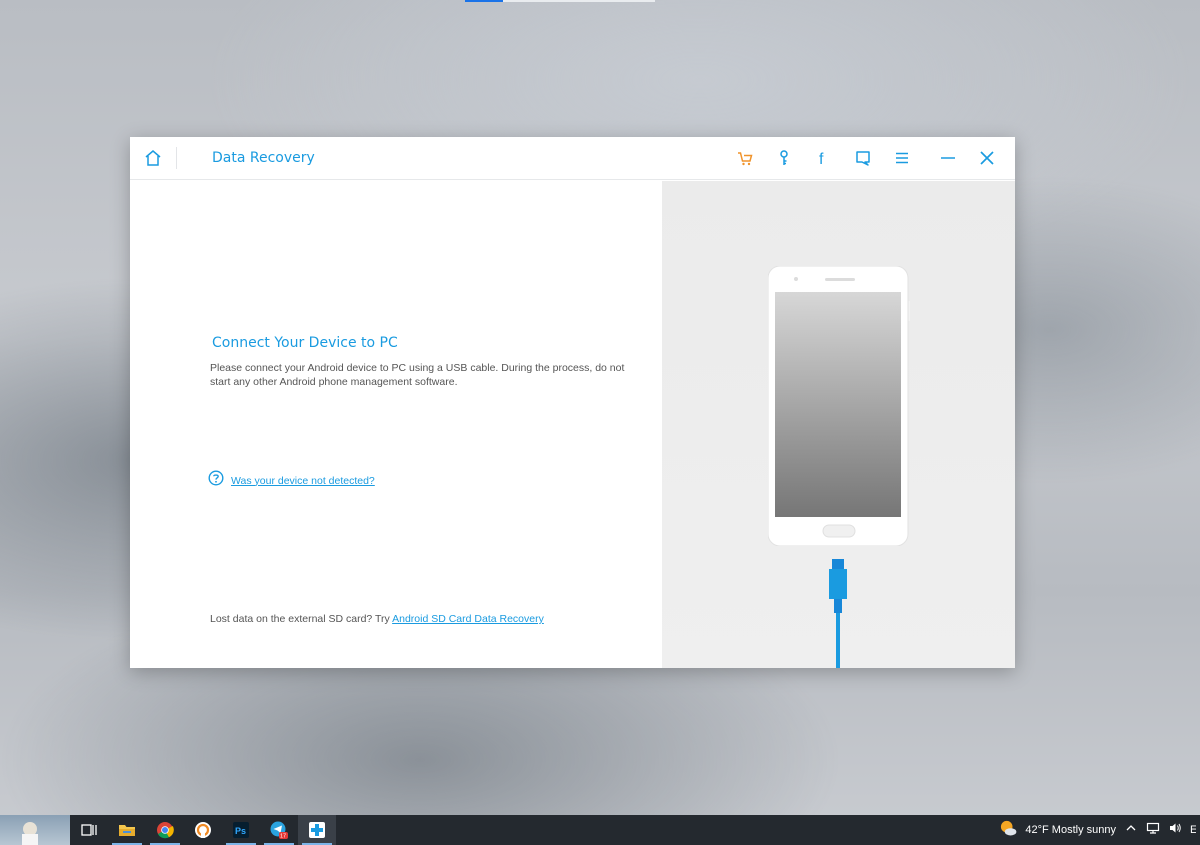  I want to click on page-heading: Connect Your Device to PC, so click(305, 343).